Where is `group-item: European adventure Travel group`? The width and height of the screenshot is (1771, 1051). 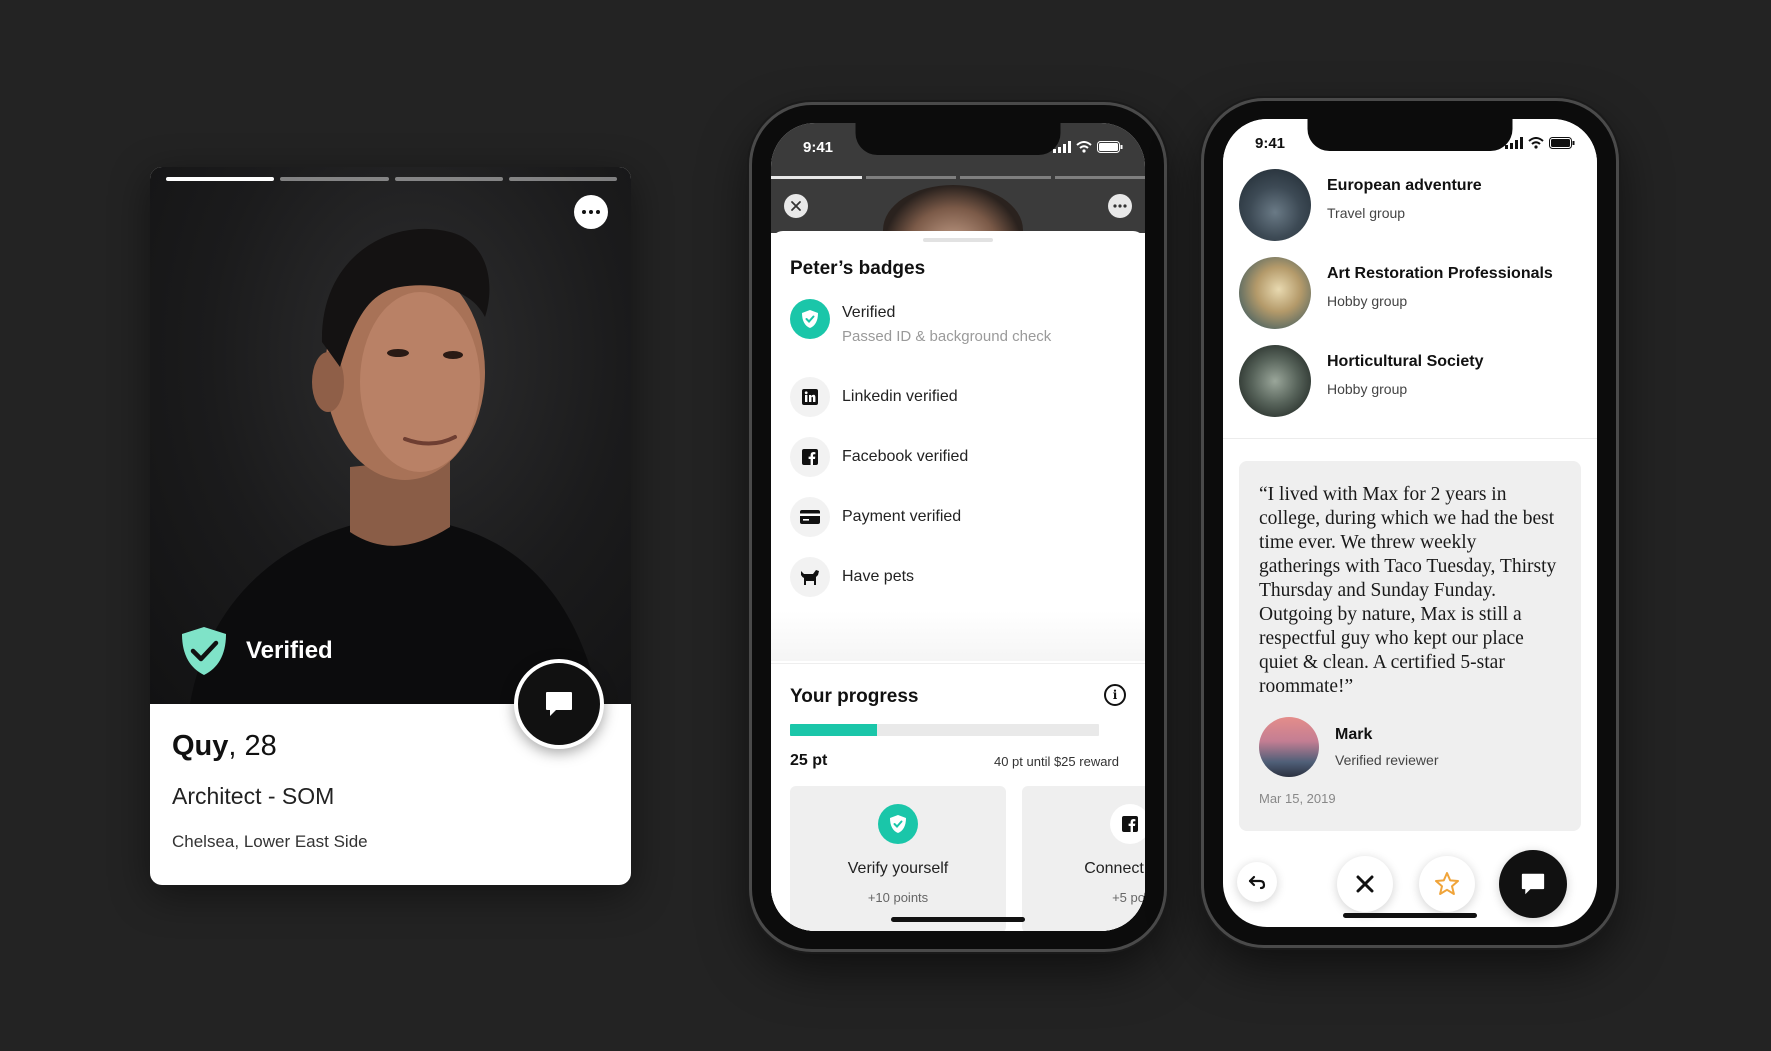
group-item: European adventure Travel group is located at coordinates (1410, 203).